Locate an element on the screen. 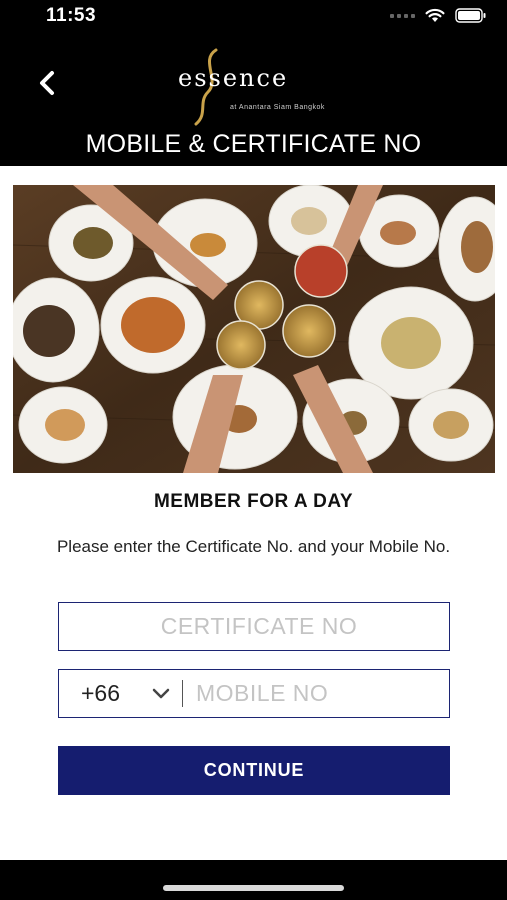 The height and width of the screenshot is (900, 507). mobile-field: +66 is located at coordinates (254, 693).